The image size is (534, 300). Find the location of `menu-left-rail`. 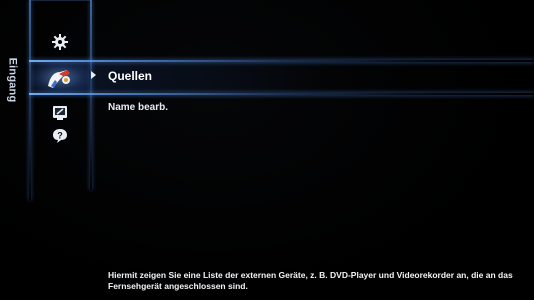

menu-left-rail is located at coordinates (30, 100).